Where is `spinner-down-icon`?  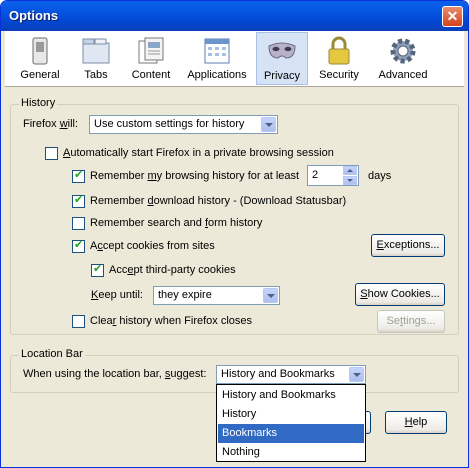
spinner-down-icon is located at coordinates (350, 180).